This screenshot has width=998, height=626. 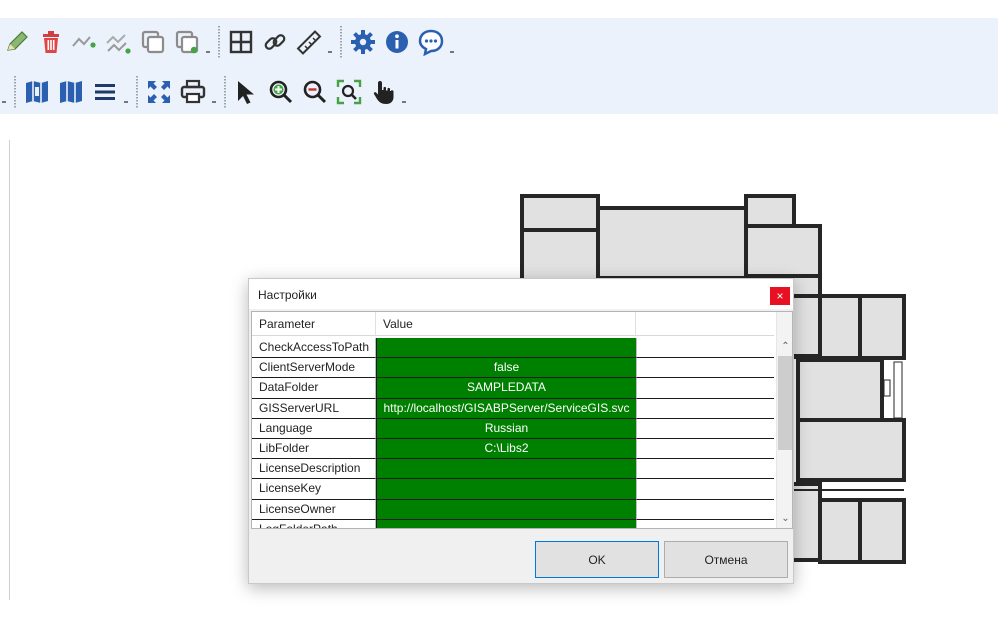 I want to click on param-cell: LicenseKey, so click(x=314, y=489).